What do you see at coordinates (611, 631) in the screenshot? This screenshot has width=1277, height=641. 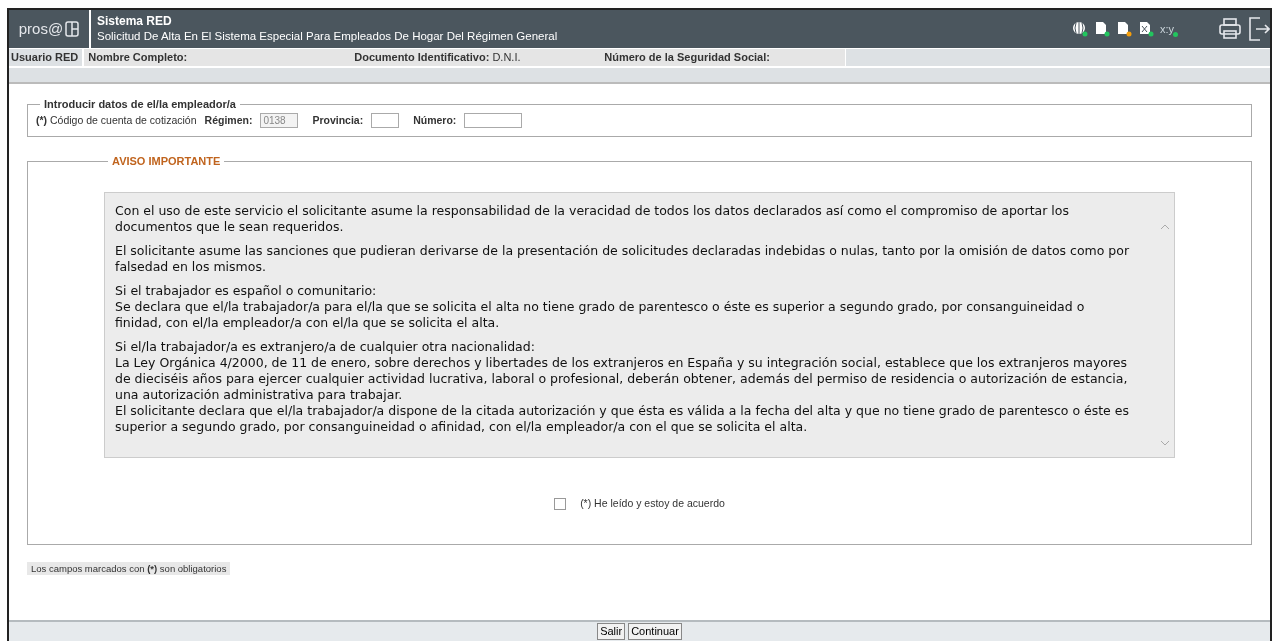 I see `footer-button: Salir` at bounding box center [611, 631].